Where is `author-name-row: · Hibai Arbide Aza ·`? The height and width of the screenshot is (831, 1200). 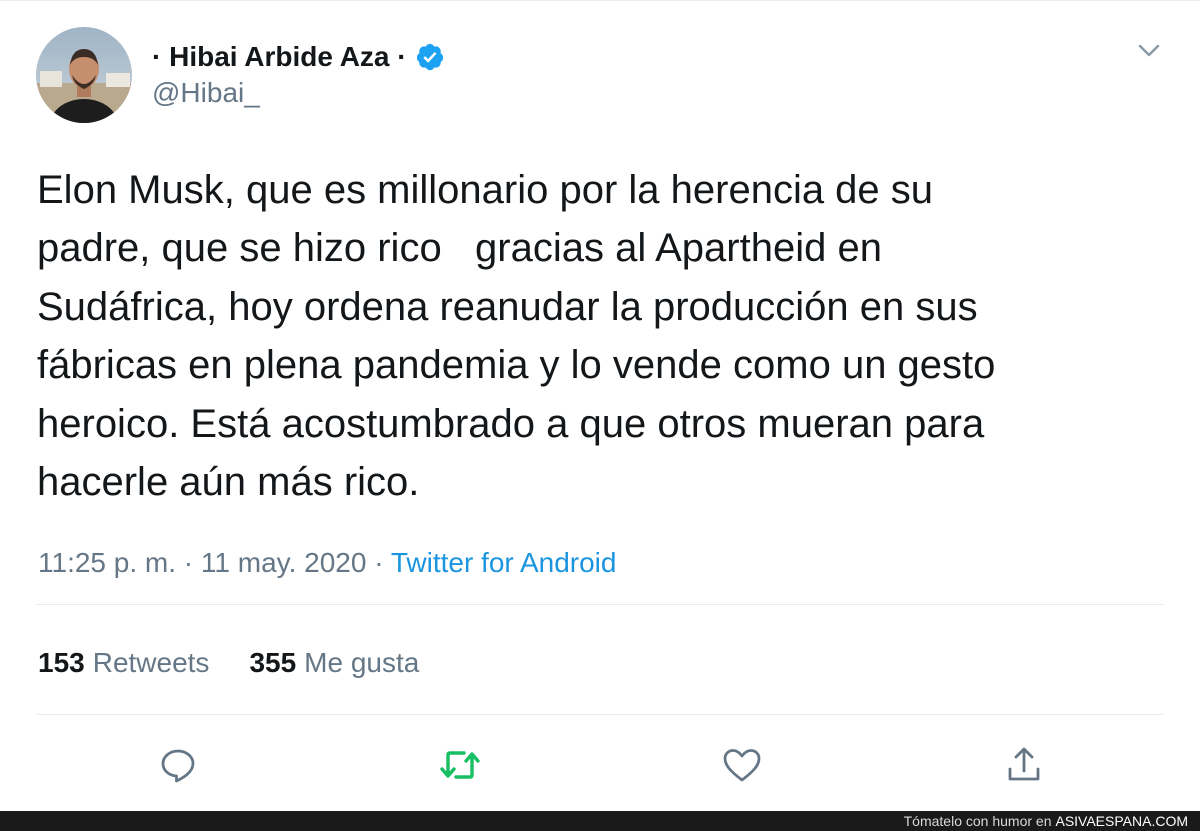
author-name-row: · Hibai Arbide Aza · is located at coordinates (298, 57).